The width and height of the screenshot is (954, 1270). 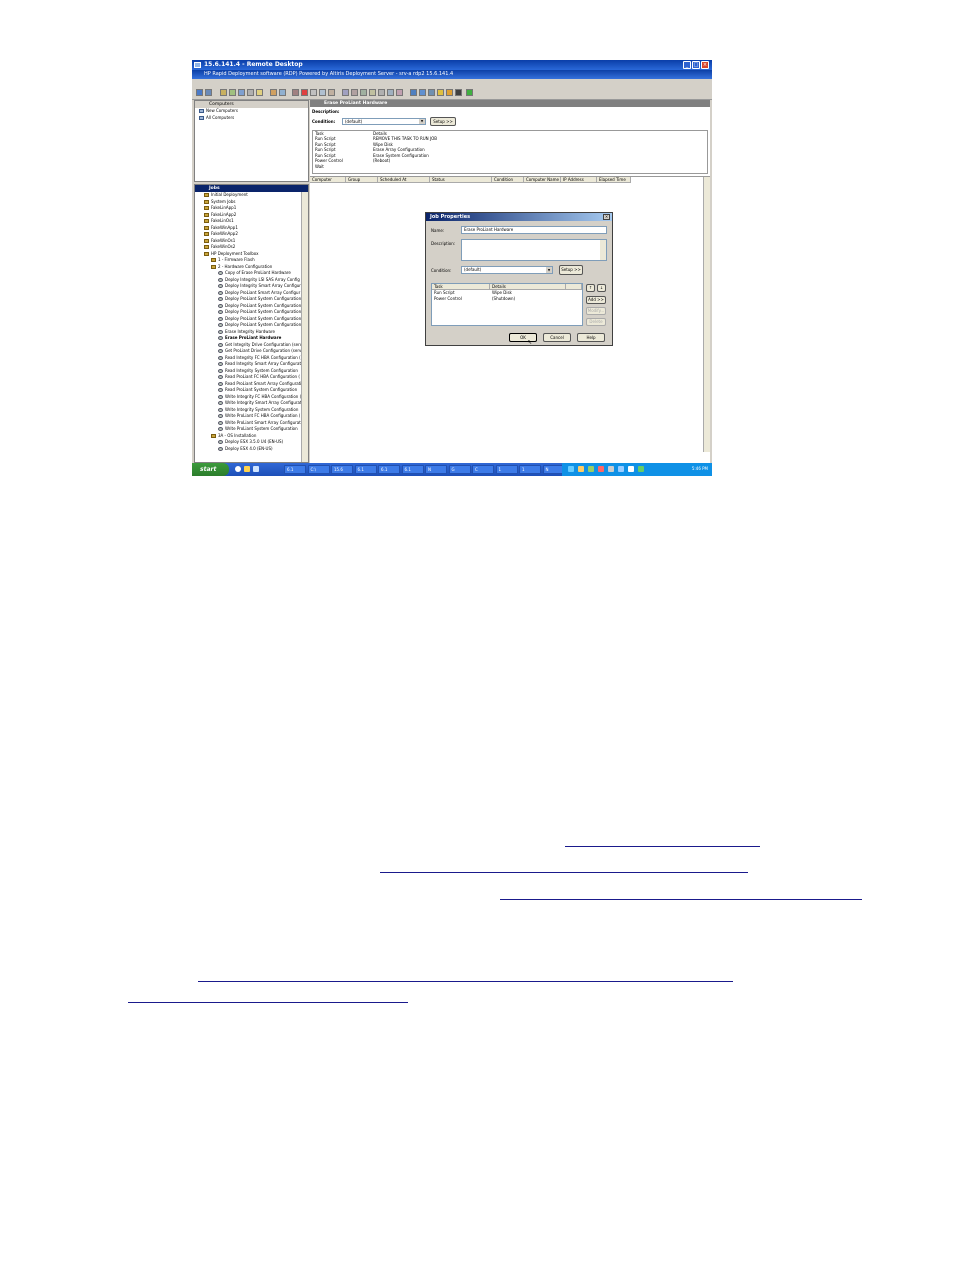 What do you see at coordinates (571, 469) in the screenshot?
I see `network-icon` at bounding box center [571, 469].